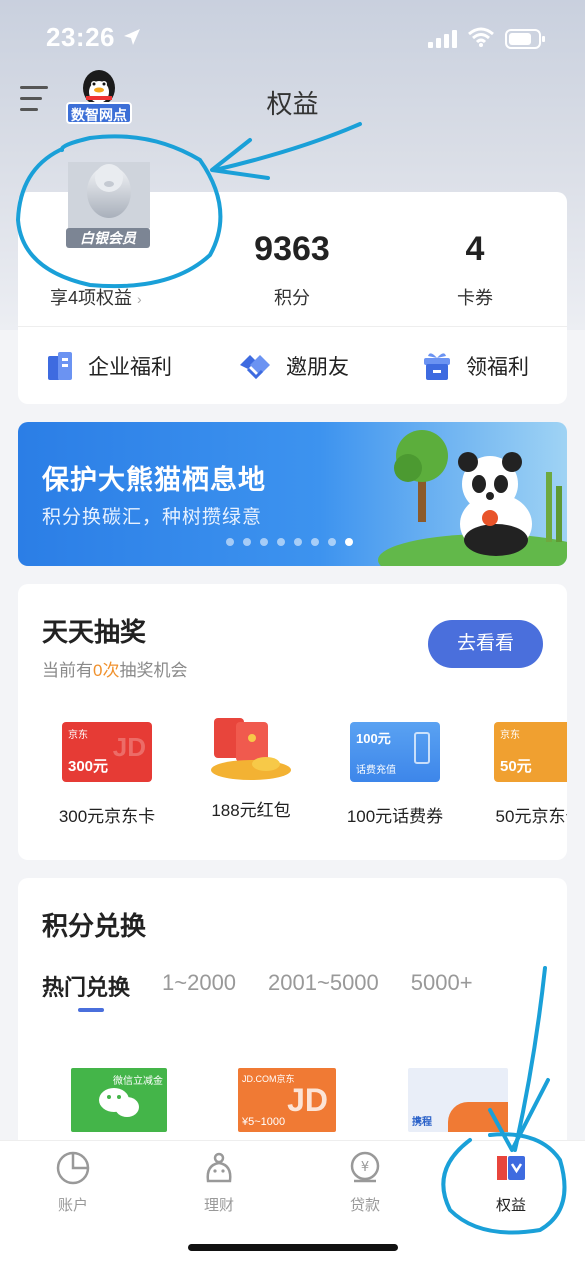 This screenshot has height=1266, width=585. What do you see at coordinates (153, 670) in the screenshot?
I see `lottery-sub-suffix: 抽奖机会` at bounding box center [153, 670].